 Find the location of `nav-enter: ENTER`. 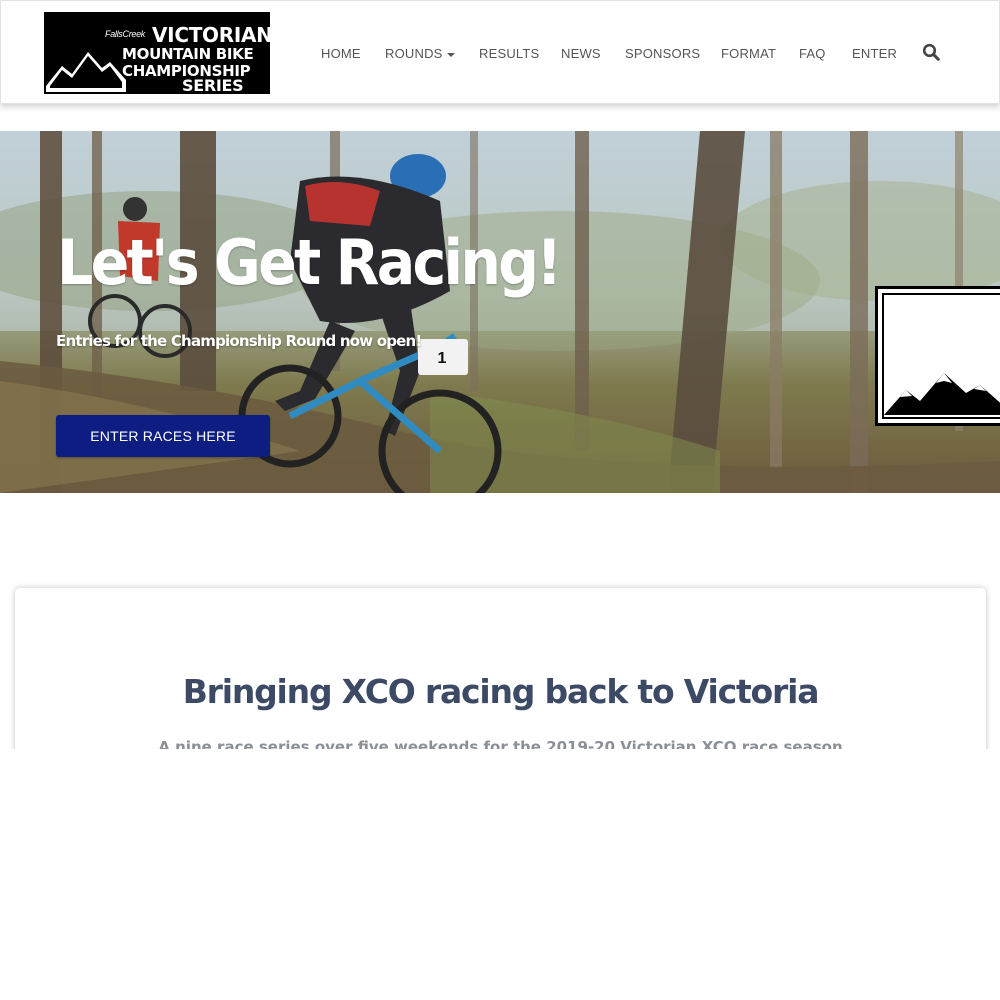

nav-enter: ENTER is located at coordinates (874, 53).